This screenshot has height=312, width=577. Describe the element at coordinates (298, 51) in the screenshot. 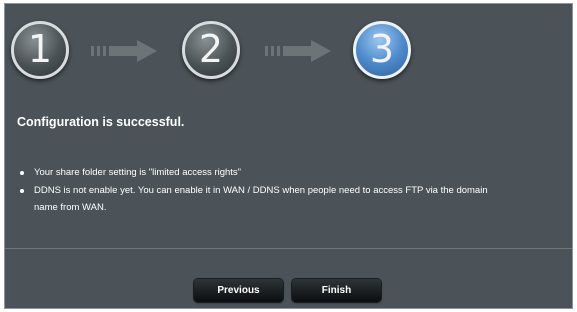

I see `step-arrow-2-icon` at that location.